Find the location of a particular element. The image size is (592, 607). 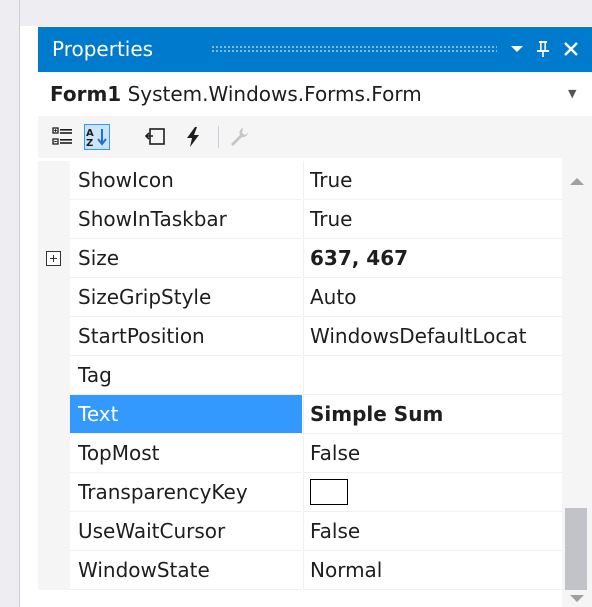

svg-text: Z is located at coordinates (89, 143).